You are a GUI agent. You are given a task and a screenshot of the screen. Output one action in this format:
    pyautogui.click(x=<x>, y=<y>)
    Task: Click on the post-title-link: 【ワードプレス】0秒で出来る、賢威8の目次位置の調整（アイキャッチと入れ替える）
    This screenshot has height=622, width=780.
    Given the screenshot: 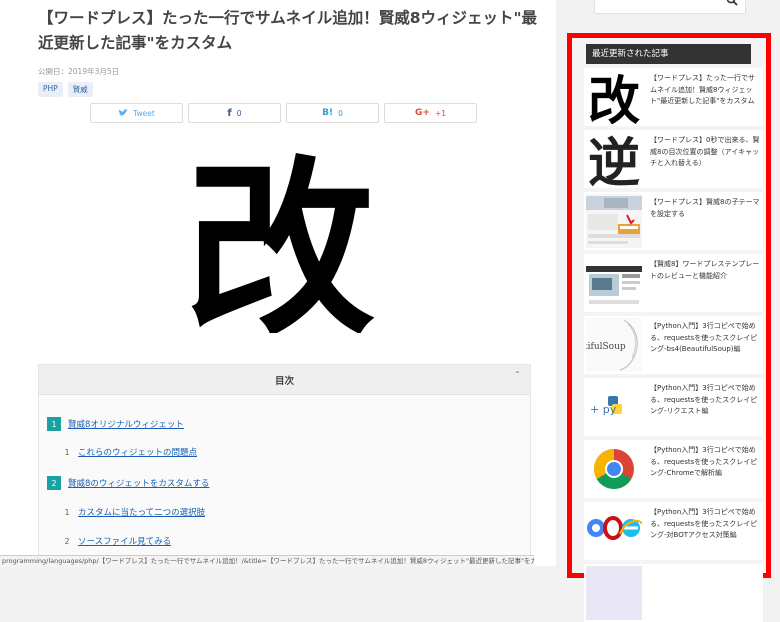 What is the action you would take?
    pyautogui.click(x=705, y=152)
    